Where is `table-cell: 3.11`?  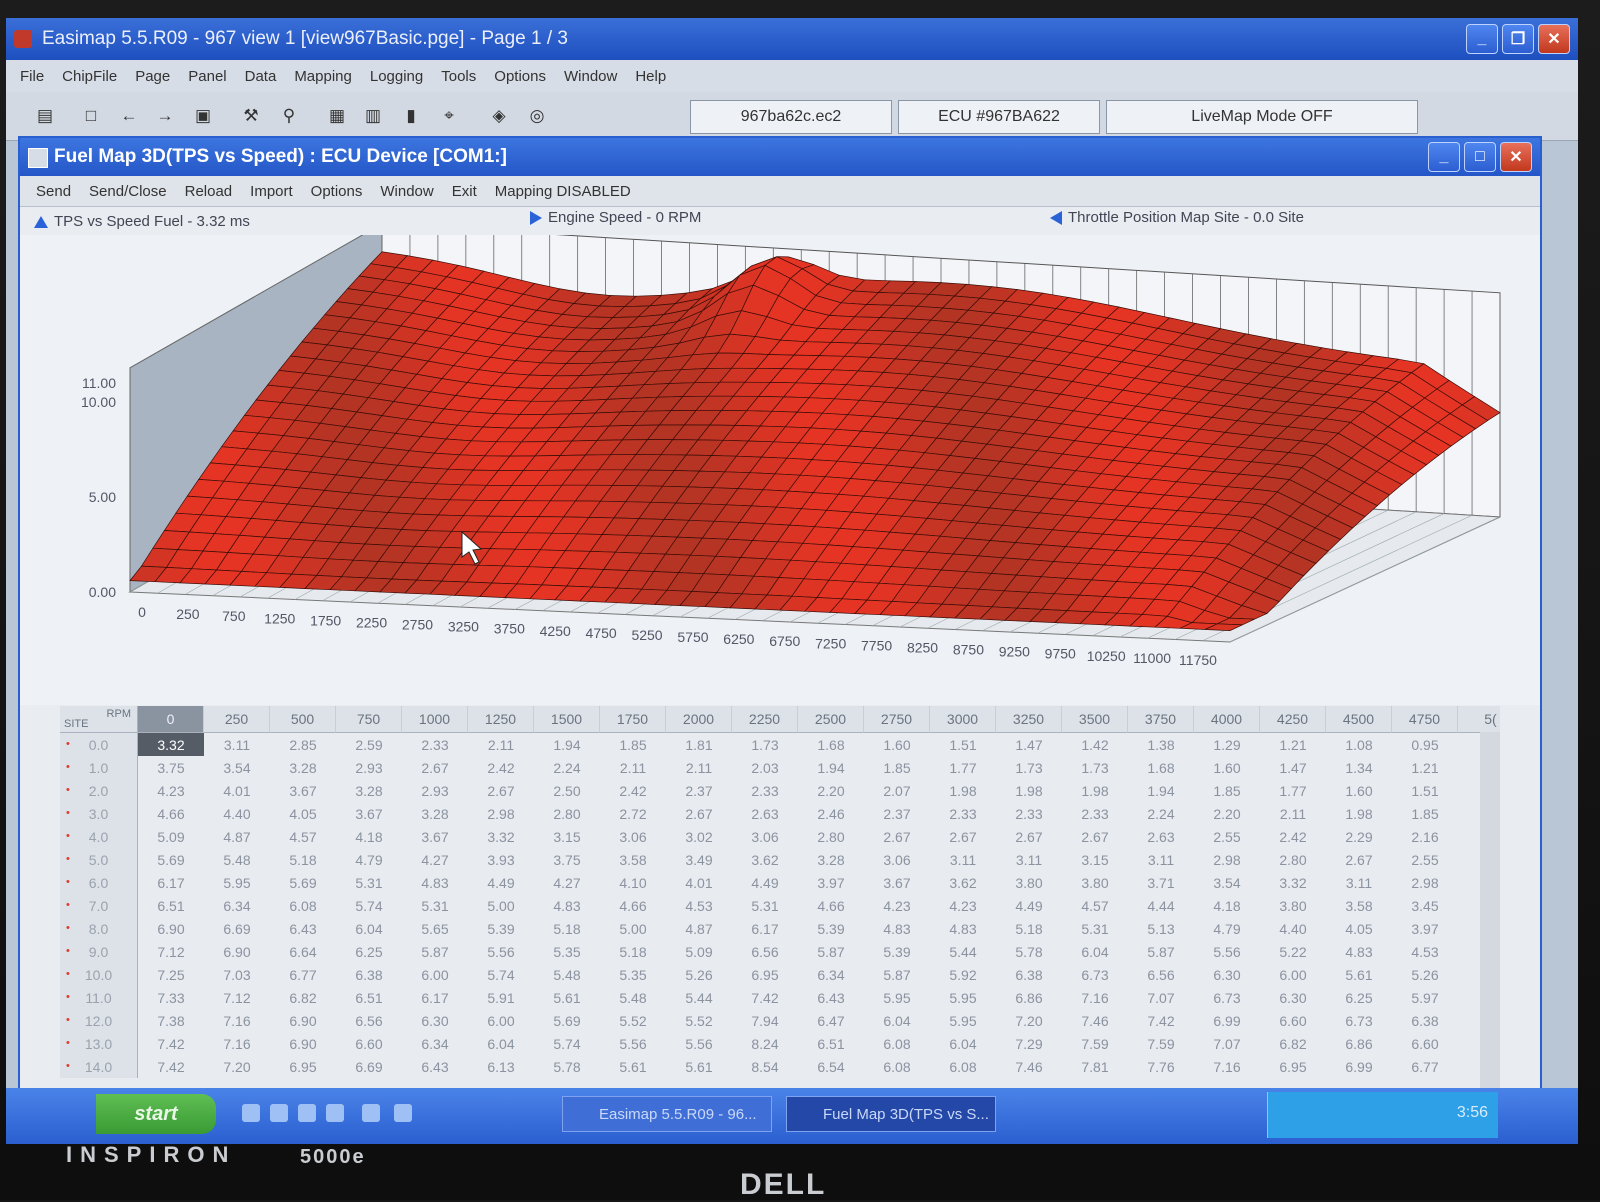
table-cell: 3.11 is located at coordinates (1029, 859).